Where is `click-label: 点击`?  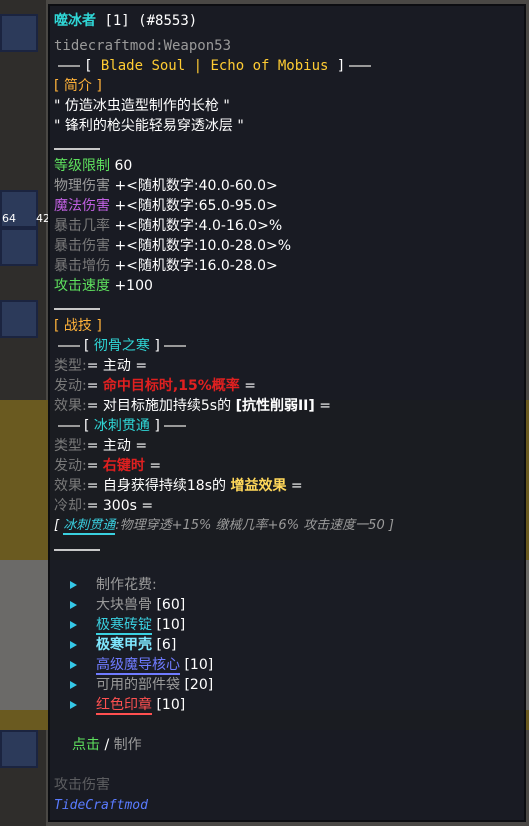
click-label: 点击 is located at coordinates (86, 745).